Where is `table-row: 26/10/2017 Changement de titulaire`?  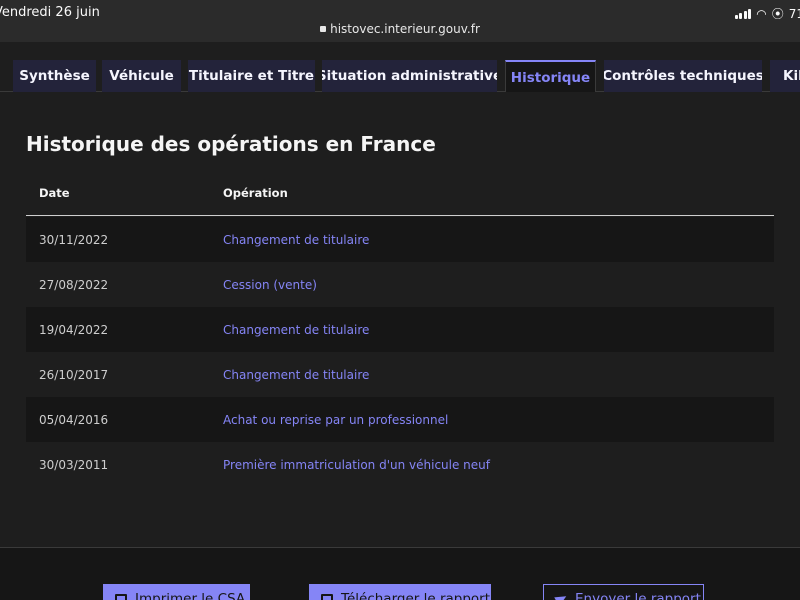 table-row: 26/10/2017 Changement de titulaire is located at coordinates (400, 374).